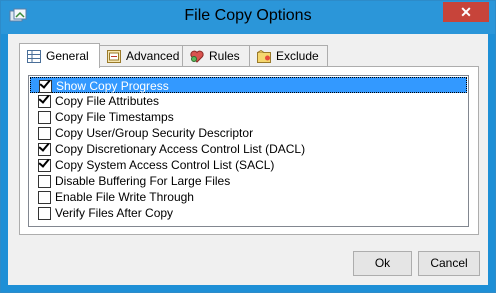 The image size is (496, 293). I want to click on option-enable-write-through: Enable File Write Through, so click(248, 197).